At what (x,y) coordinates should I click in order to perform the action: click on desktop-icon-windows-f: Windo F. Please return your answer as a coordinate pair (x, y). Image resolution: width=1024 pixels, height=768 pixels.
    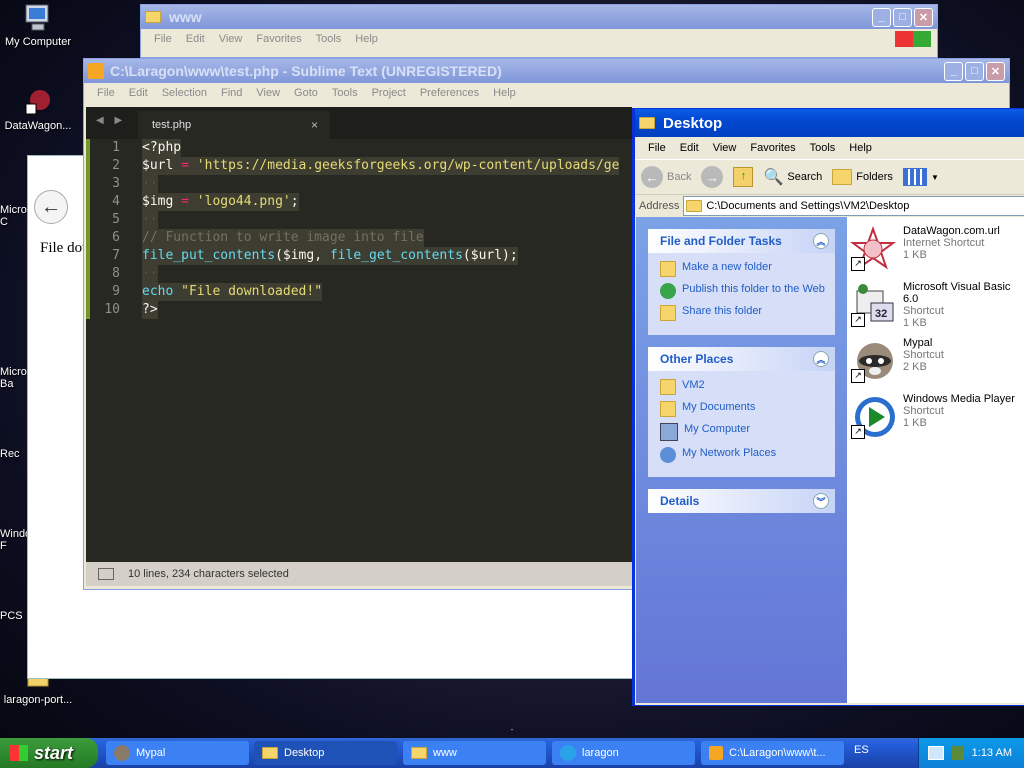
    Looking at the image, I should click on (15, 526).